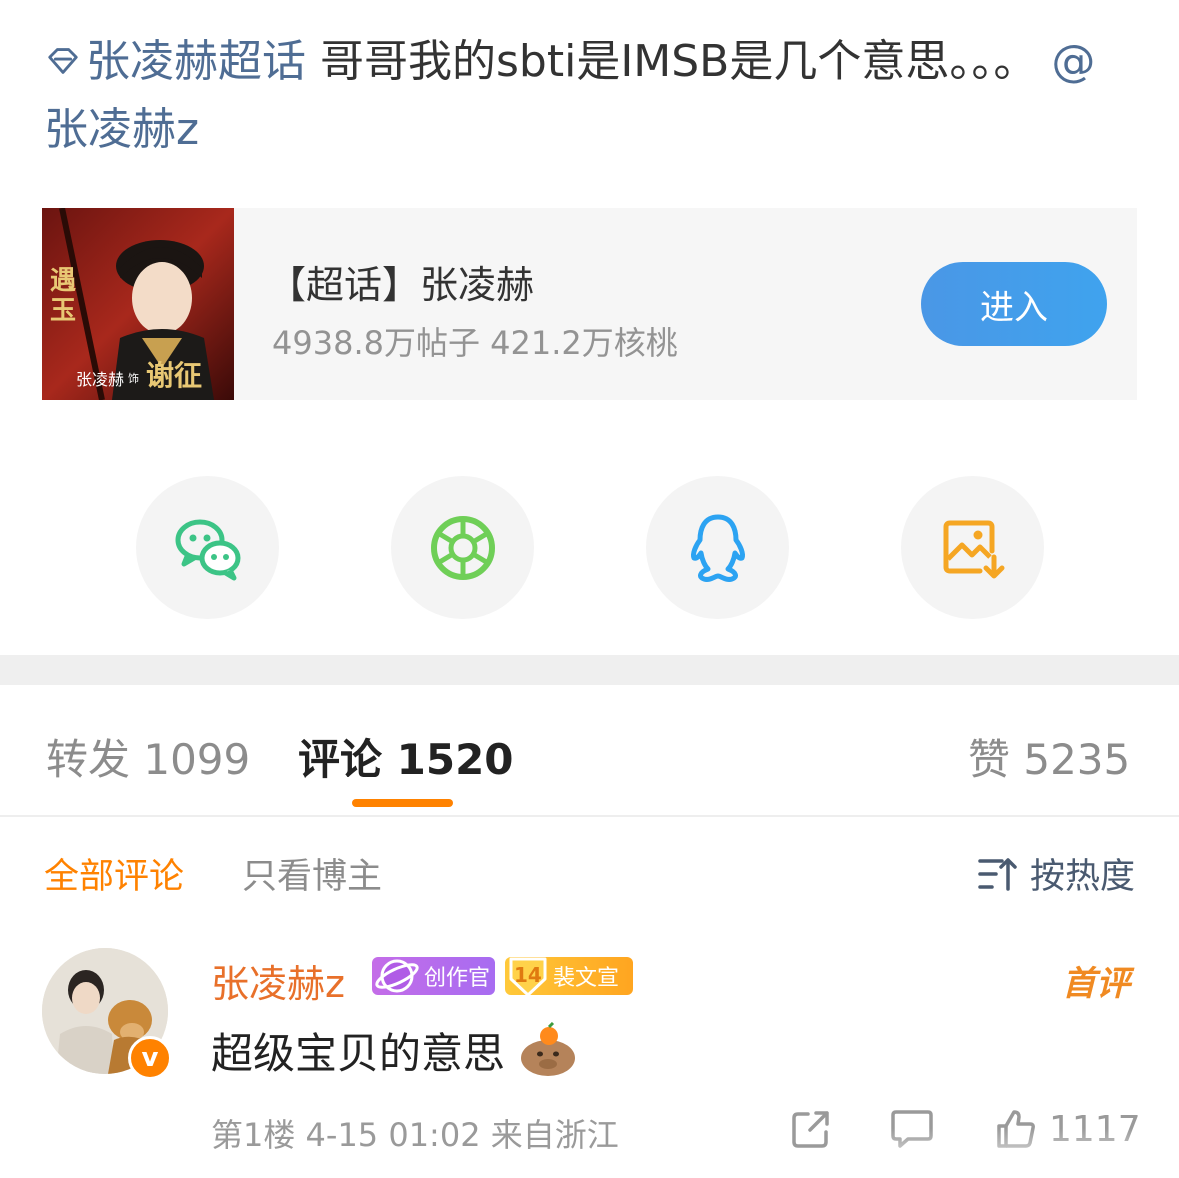  I want to click on save-image-button, so click(972, 547).